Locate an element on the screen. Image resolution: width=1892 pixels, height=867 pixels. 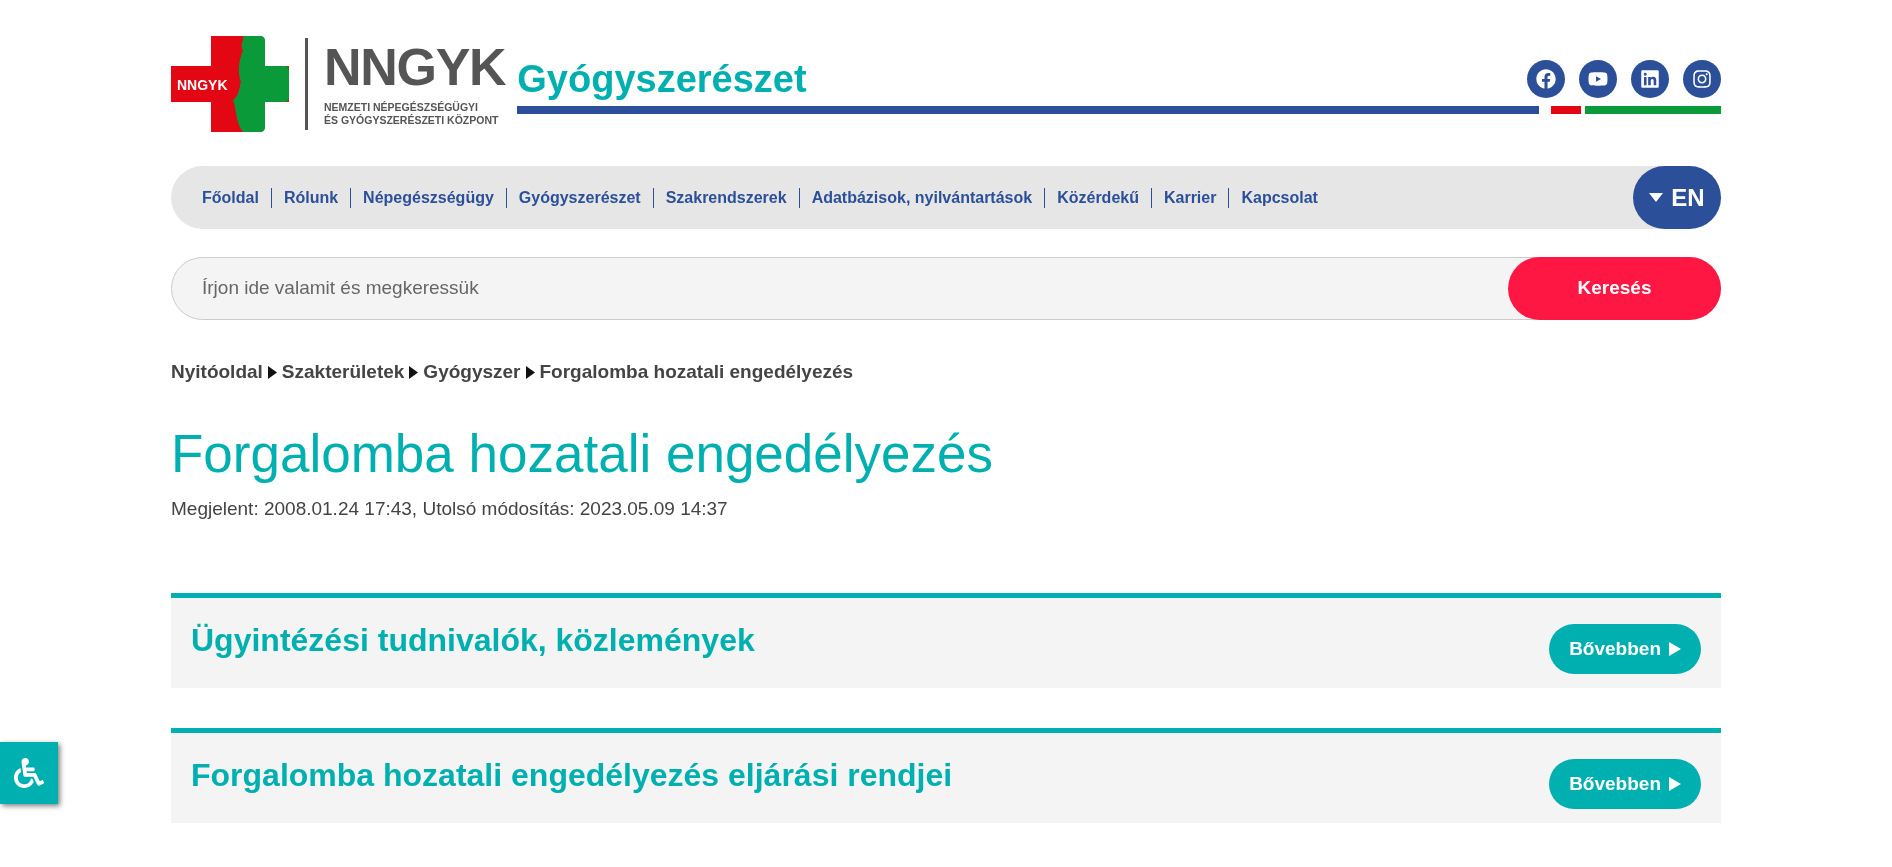
breadcrumb-link: Nyitóoldal is located at coordinates (217, 372).